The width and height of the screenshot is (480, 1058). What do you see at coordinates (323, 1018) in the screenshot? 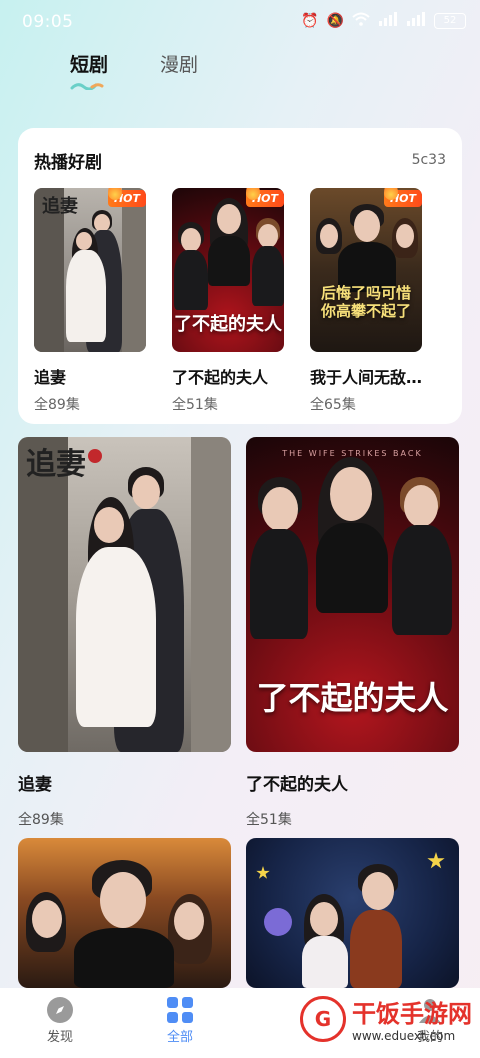
I see `watermark-logo-icon: G` at bounding box center [323, 1018].